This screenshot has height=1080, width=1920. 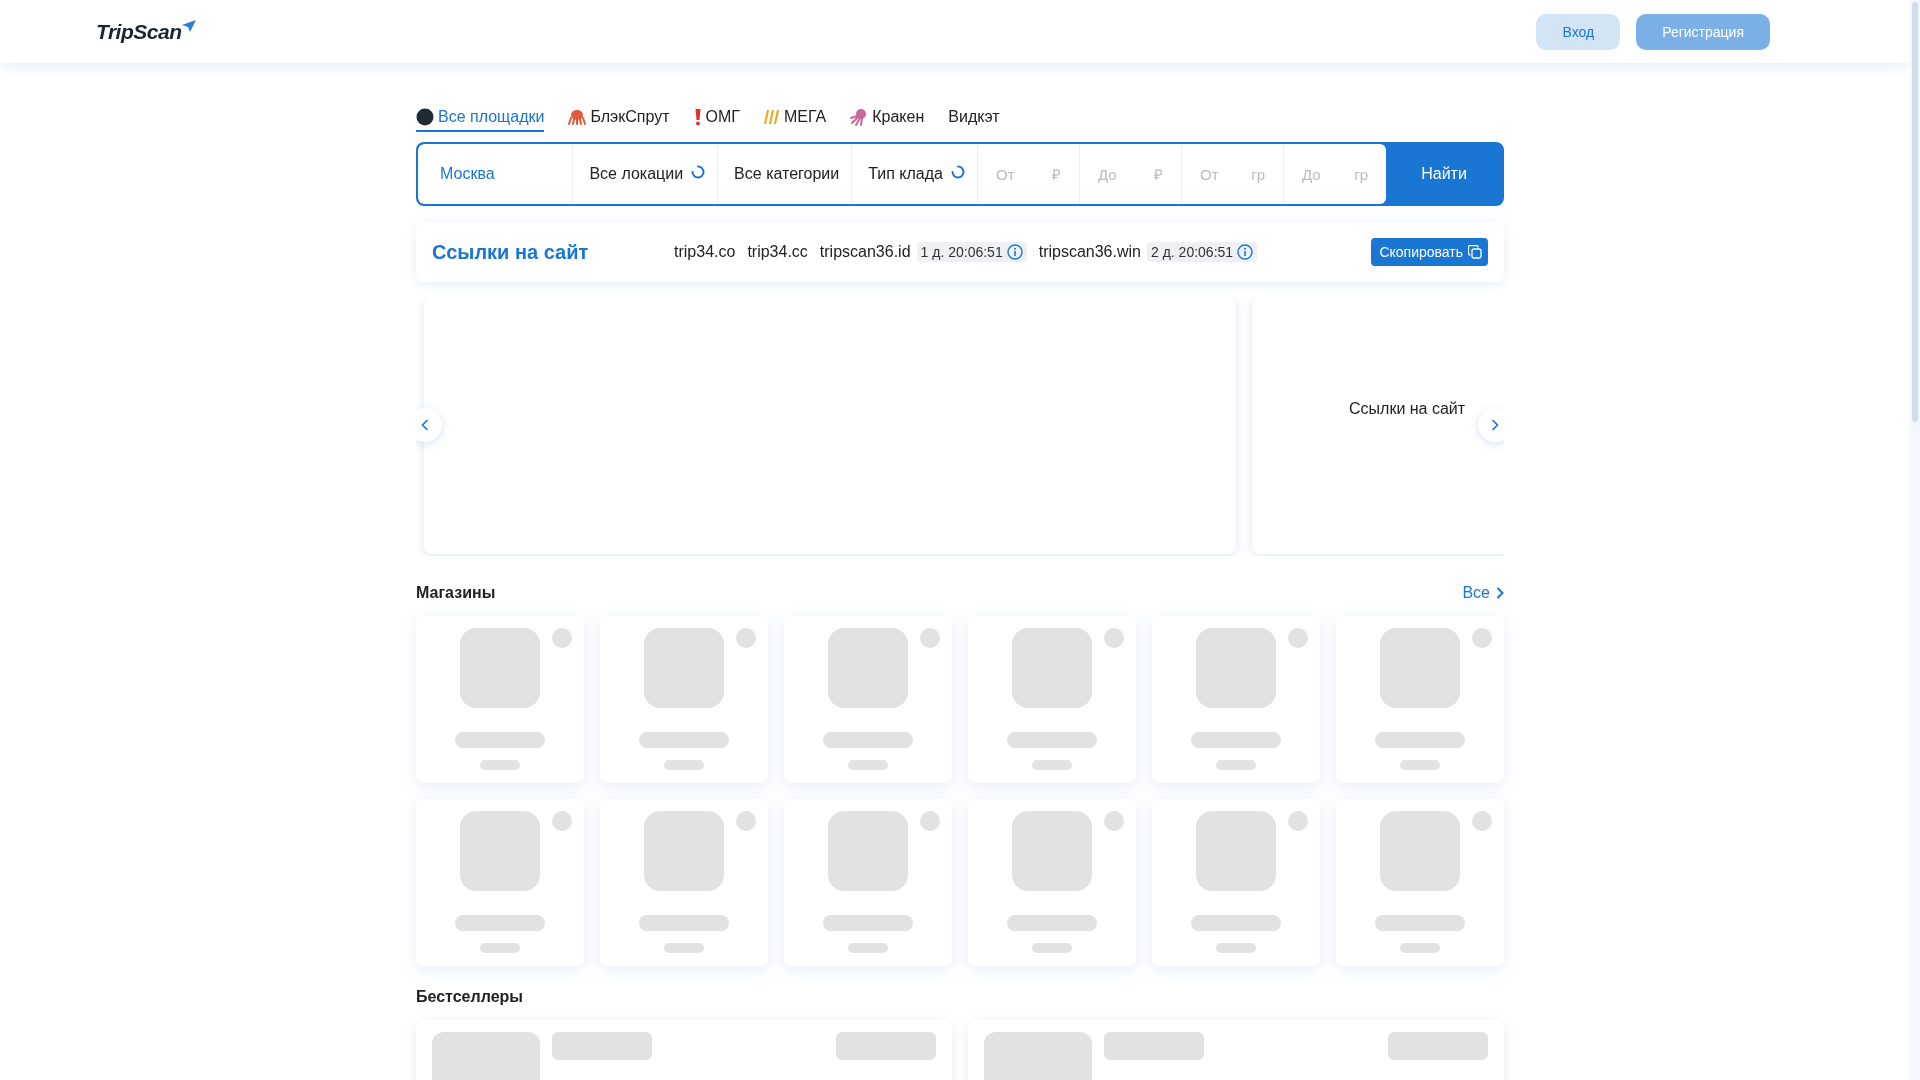 What do you see at coordinates (1483, 593) in the screenshot?
I see `all-link: Все` at bounding box center [1483, 593].